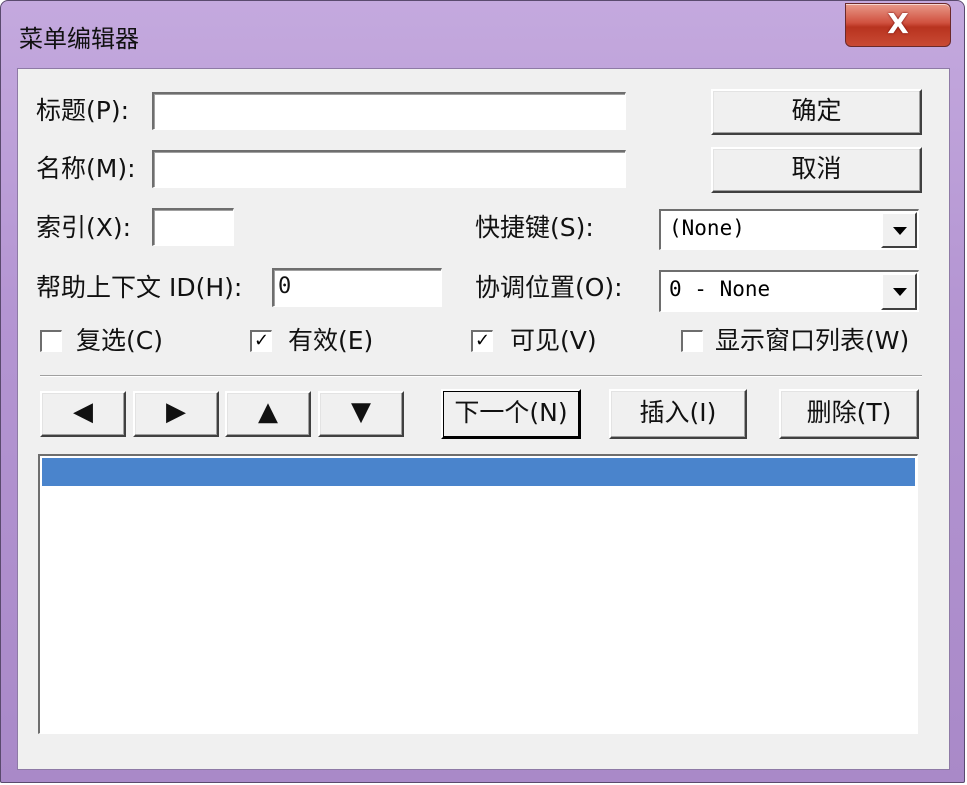  What do you see at coordinates (534, 227) in the screenshot?
I see `shortcut-label: 快捷键(S):` at bounding box center [534, 227].